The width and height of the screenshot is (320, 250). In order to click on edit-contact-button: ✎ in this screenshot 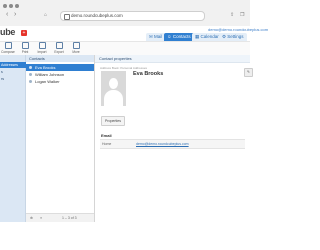, I will do `click(248, 72)`.